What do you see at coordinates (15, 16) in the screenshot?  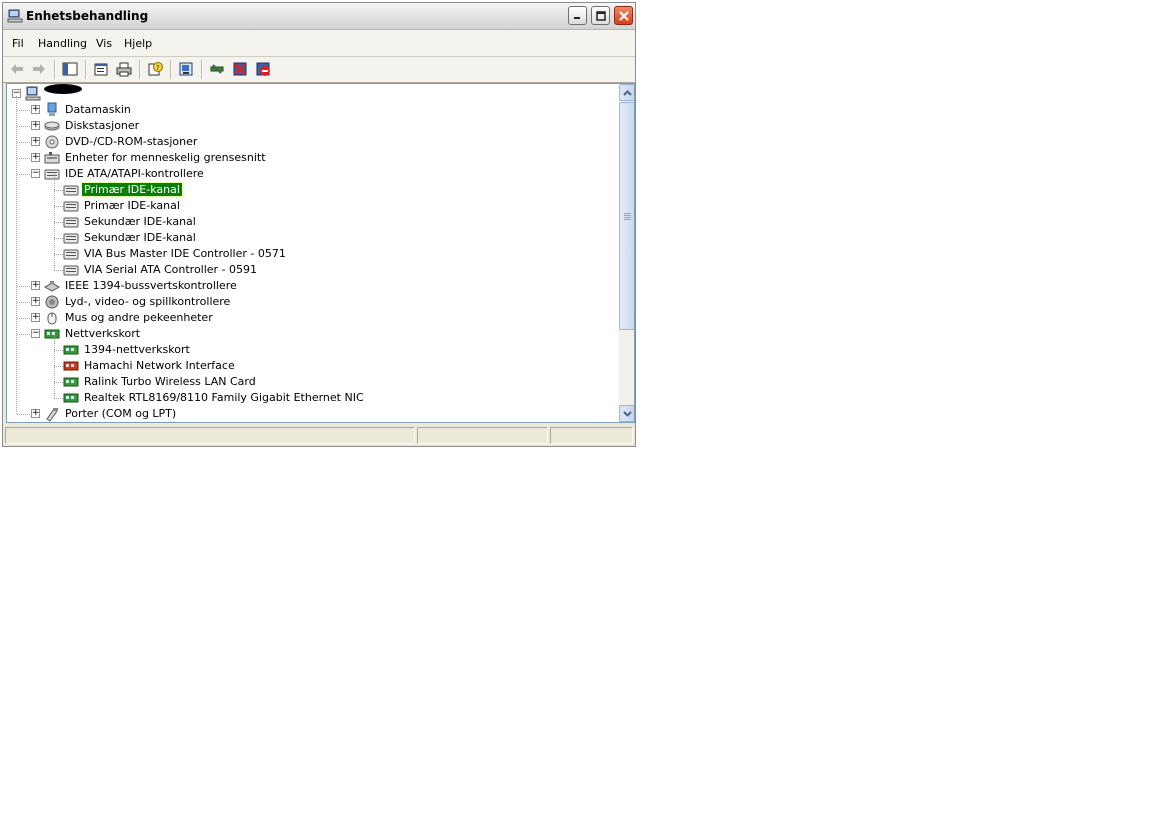 I see `device-manager-icon` at bounding box center [15, 16].